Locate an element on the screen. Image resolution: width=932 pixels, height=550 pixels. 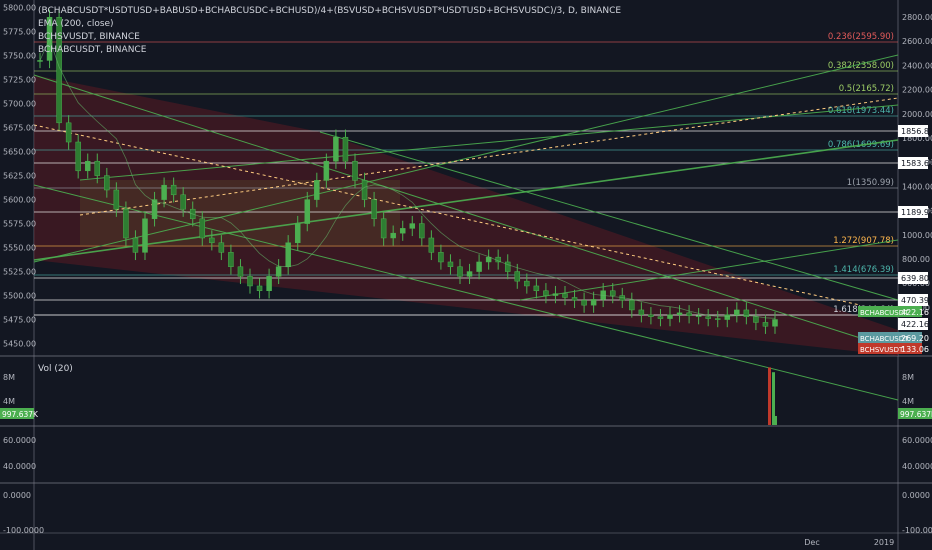
left-tick-label: 5475.00 is located at coordinates (19, 320).